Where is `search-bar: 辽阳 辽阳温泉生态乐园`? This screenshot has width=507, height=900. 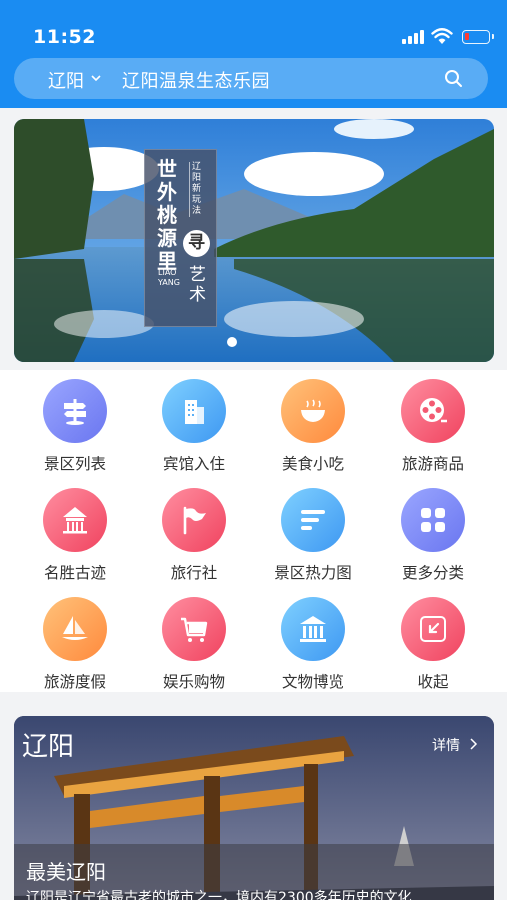 search-bar: 辽阳 辽阳温泉生态乐园 is located at coordinates (251, 78).